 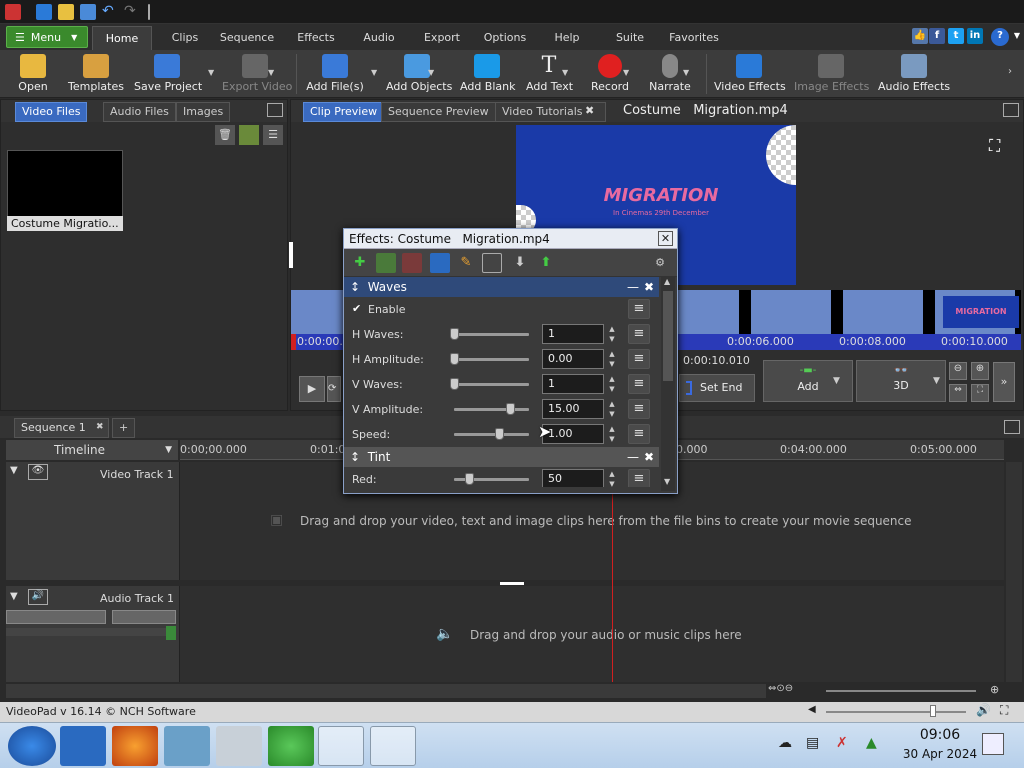 I want to click on add-effect-icon: ✚, so click(x=360, y=263).